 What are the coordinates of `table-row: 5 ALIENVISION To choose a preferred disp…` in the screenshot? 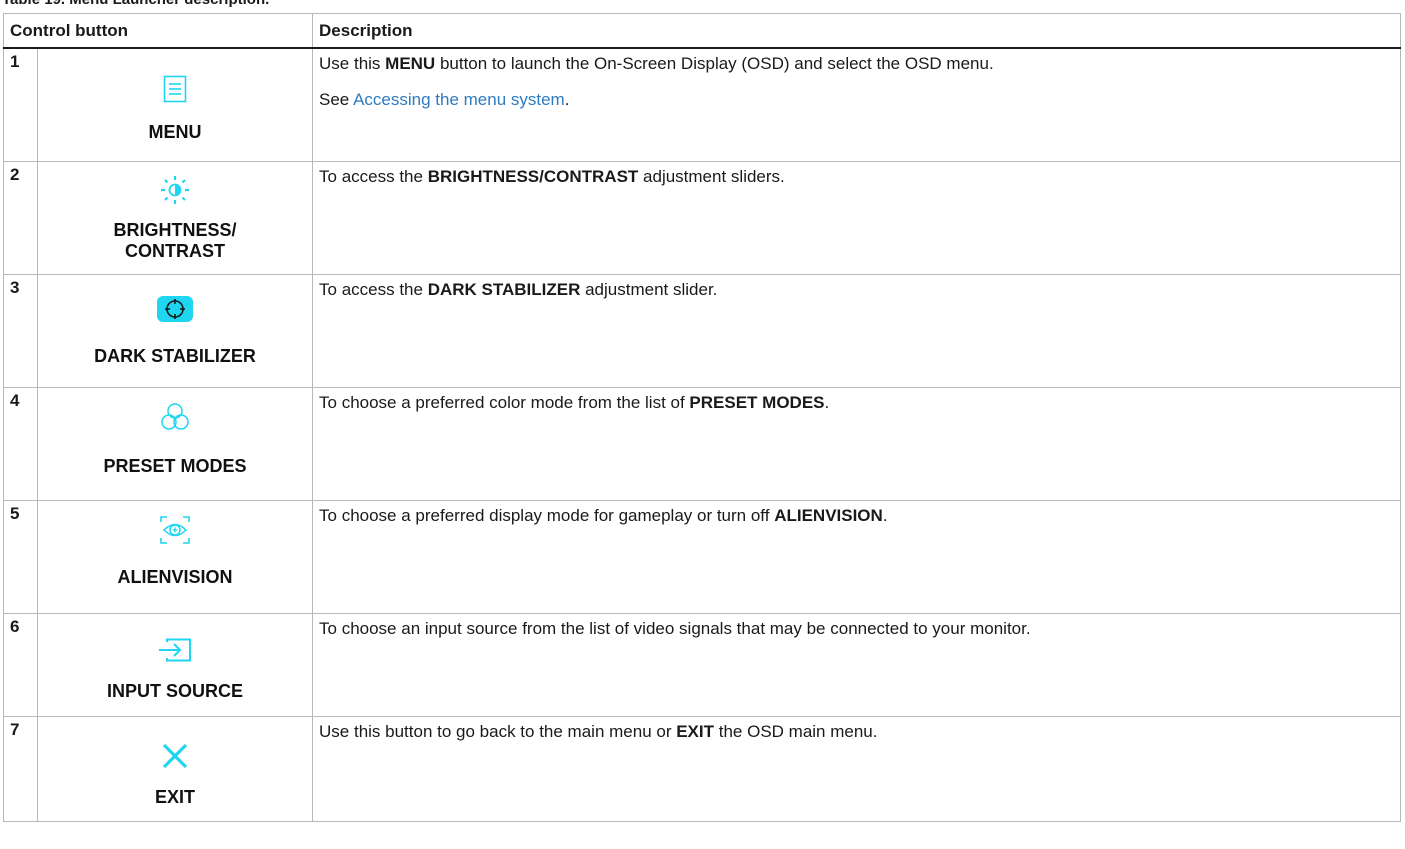 It's located at (702, 557).